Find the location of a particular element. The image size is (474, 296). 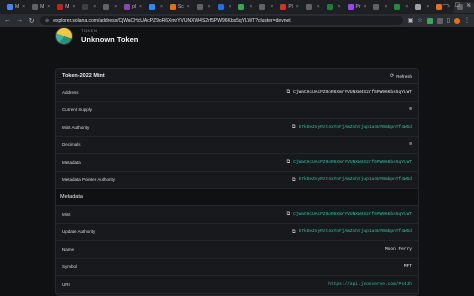

site-info-icon: ⊜ is located at coordinates (47, 21).